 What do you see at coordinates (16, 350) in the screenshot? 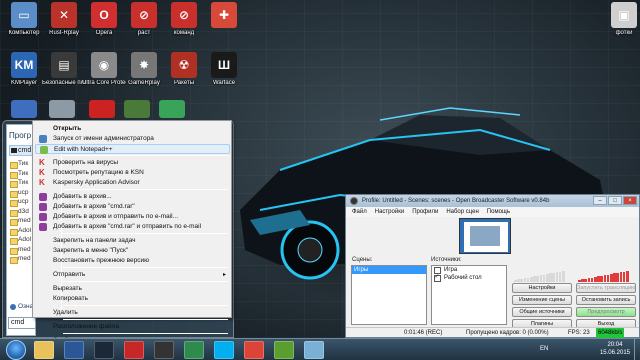
I see `start-button` at bounding box center [16, 350].